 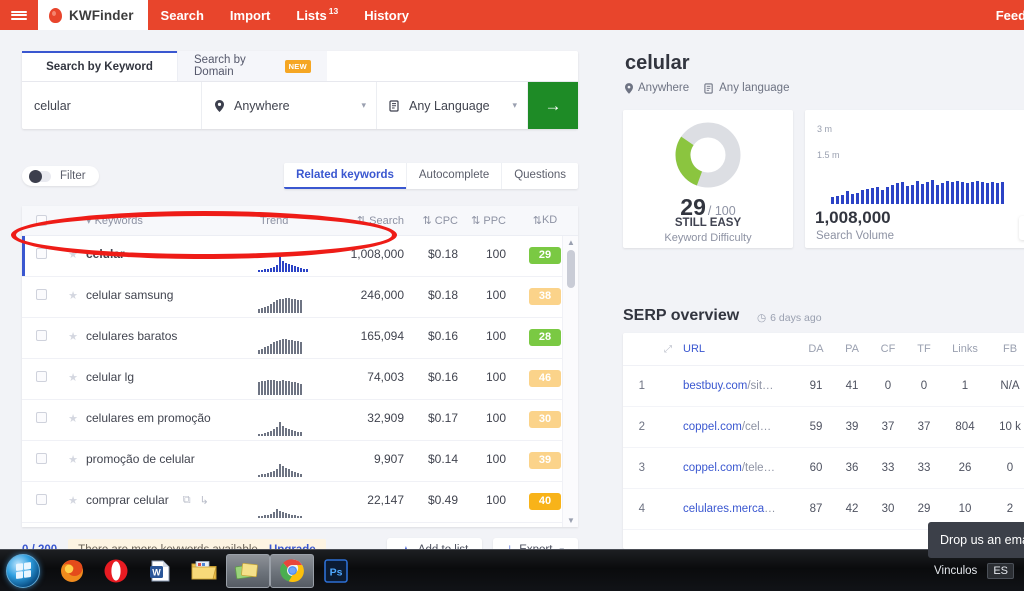 I want to click on keyword-input-value: celular, so click(x=52, y=105).